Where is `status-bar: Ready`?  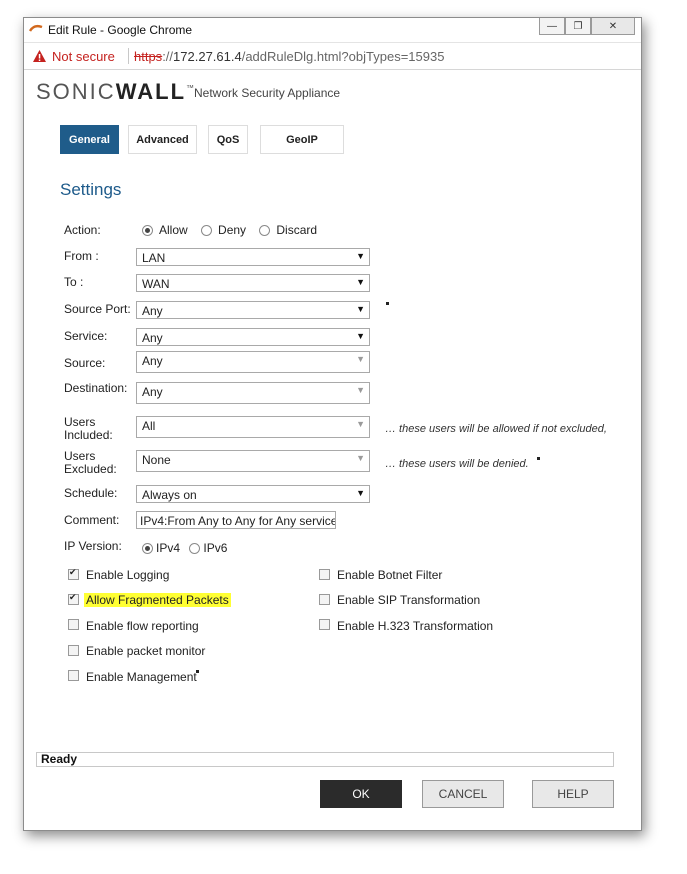
status-bar: Ready is located at coordinates (325, 759).